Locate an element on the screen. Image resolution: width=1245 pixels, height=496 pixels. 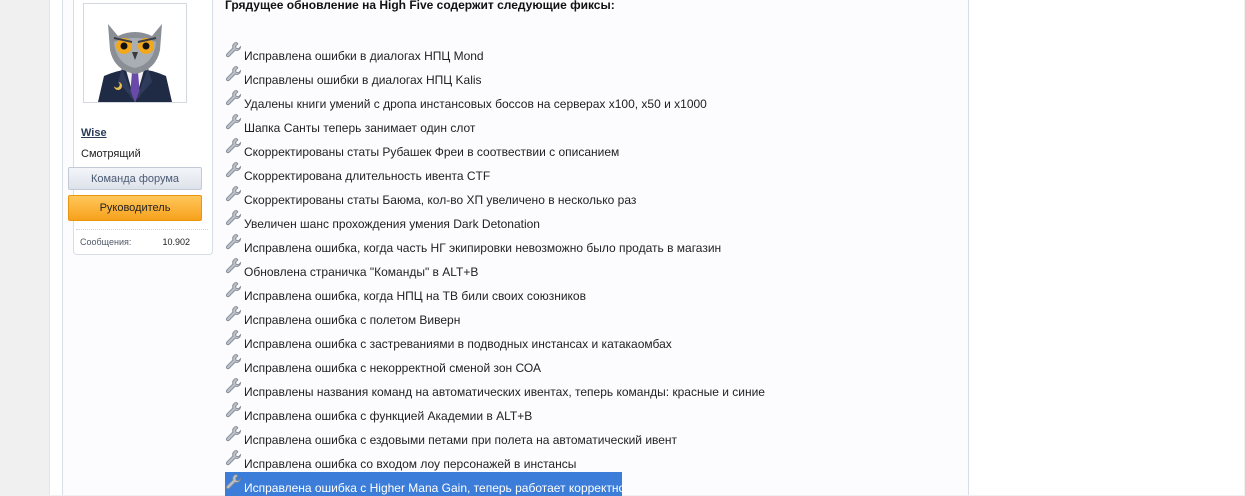
fix-text: Скорректирована длительность ивента CTF is located at coordinates (367, 176).